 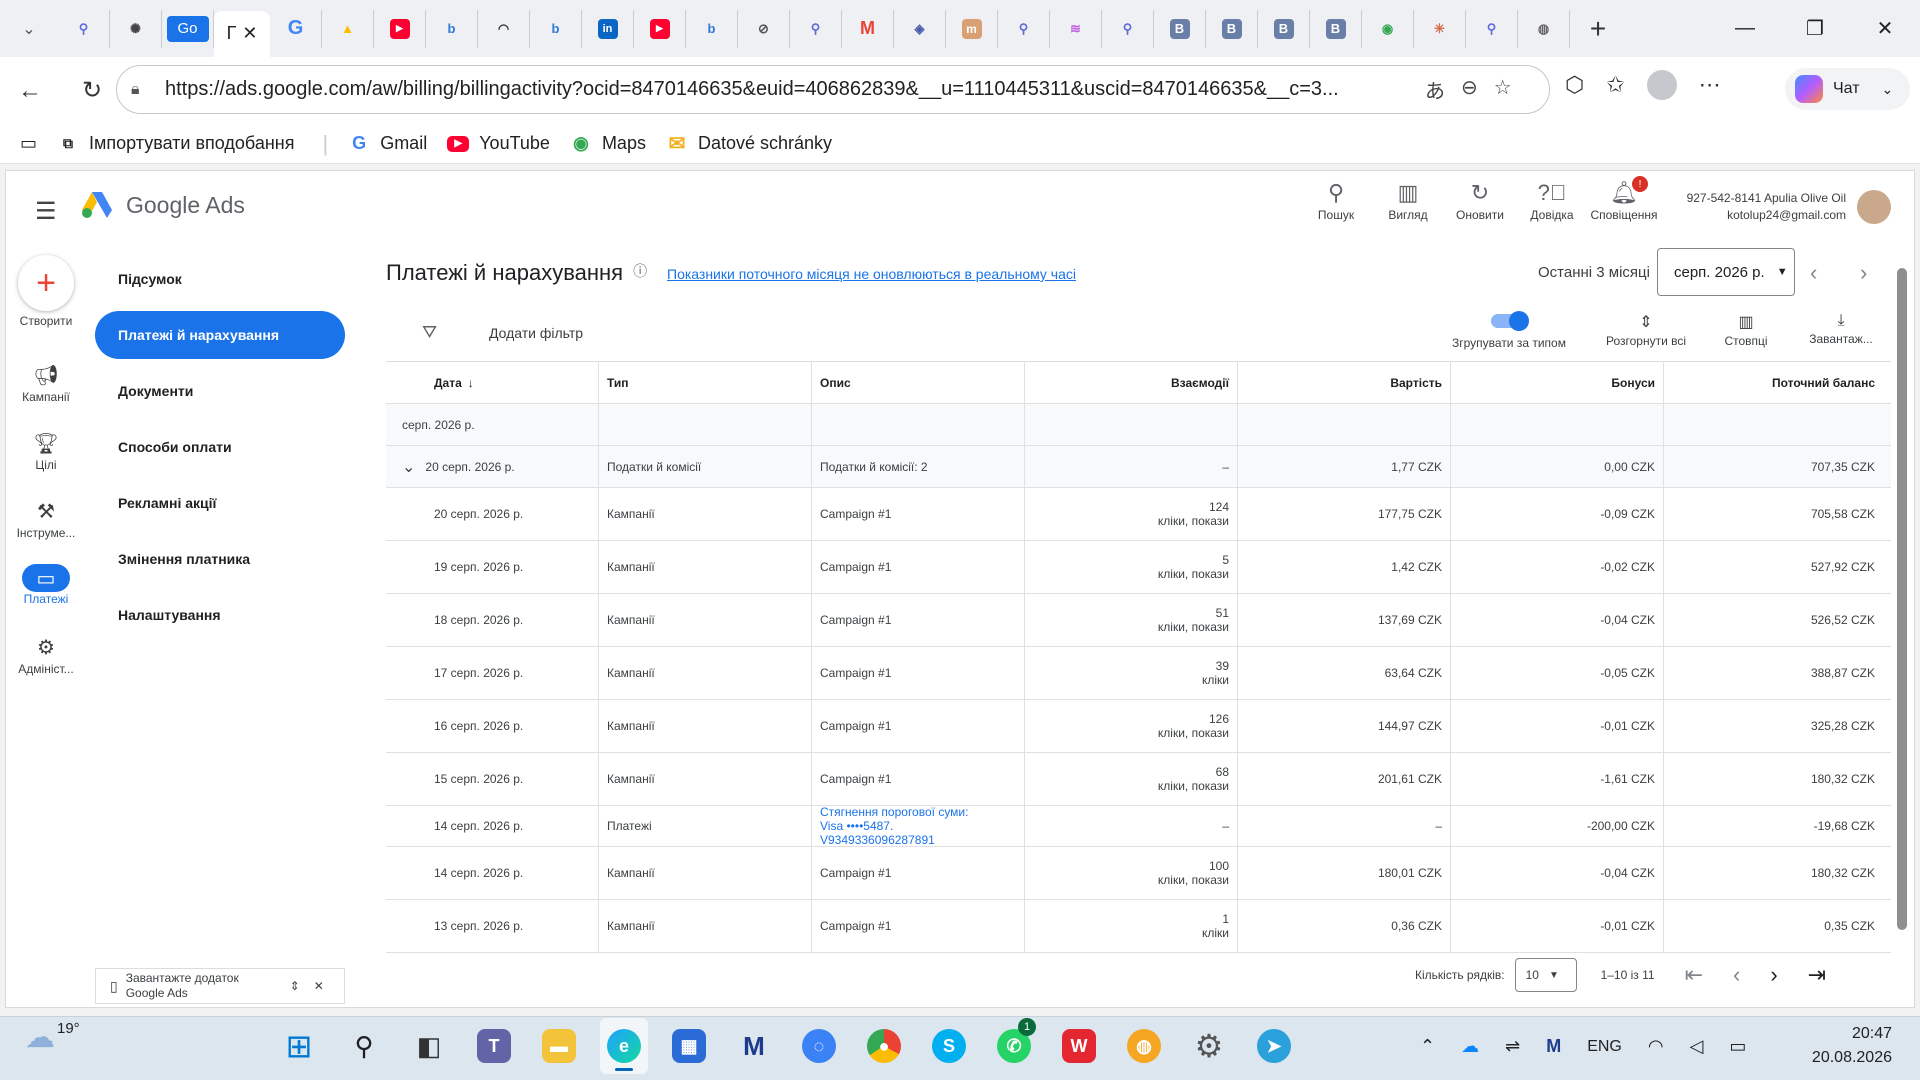 I want to click on chevron-down-icon: ⌄, so click(x=408, y=467).